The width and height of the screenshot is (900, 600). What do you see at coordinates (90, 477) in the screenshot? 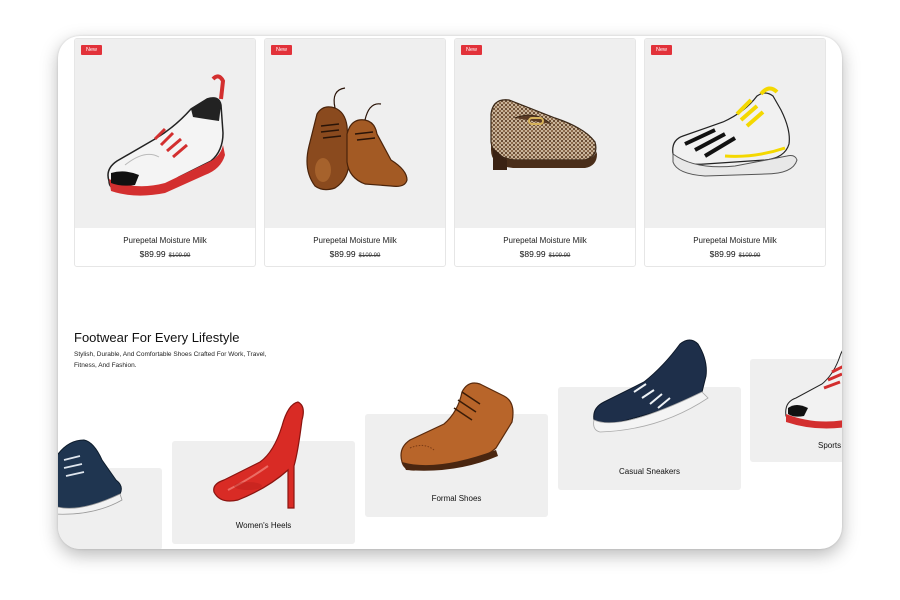
I see `navy-sneaker-icon` at bounding box center [90, 477].